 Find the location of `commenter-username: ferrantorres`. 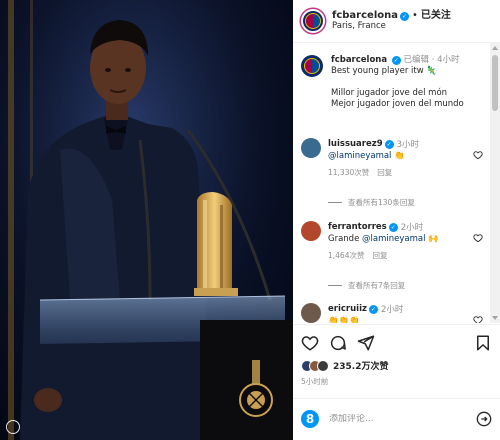

commenter-username: ferrantorres is located at coordinates (357, 227).